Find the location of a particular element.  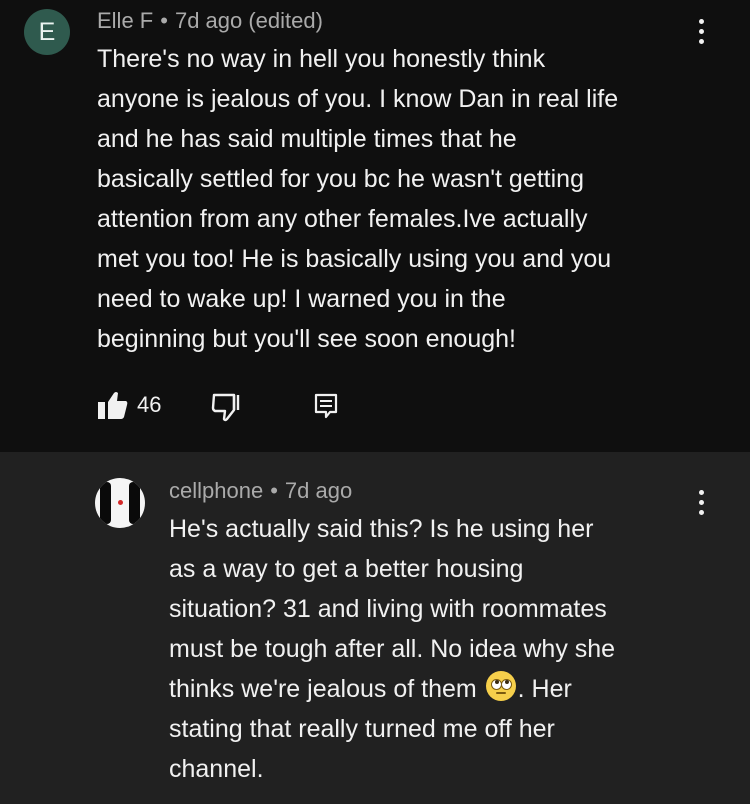

comment-line: need to wake up! I warned you in the is located at coordinates (301, 299).